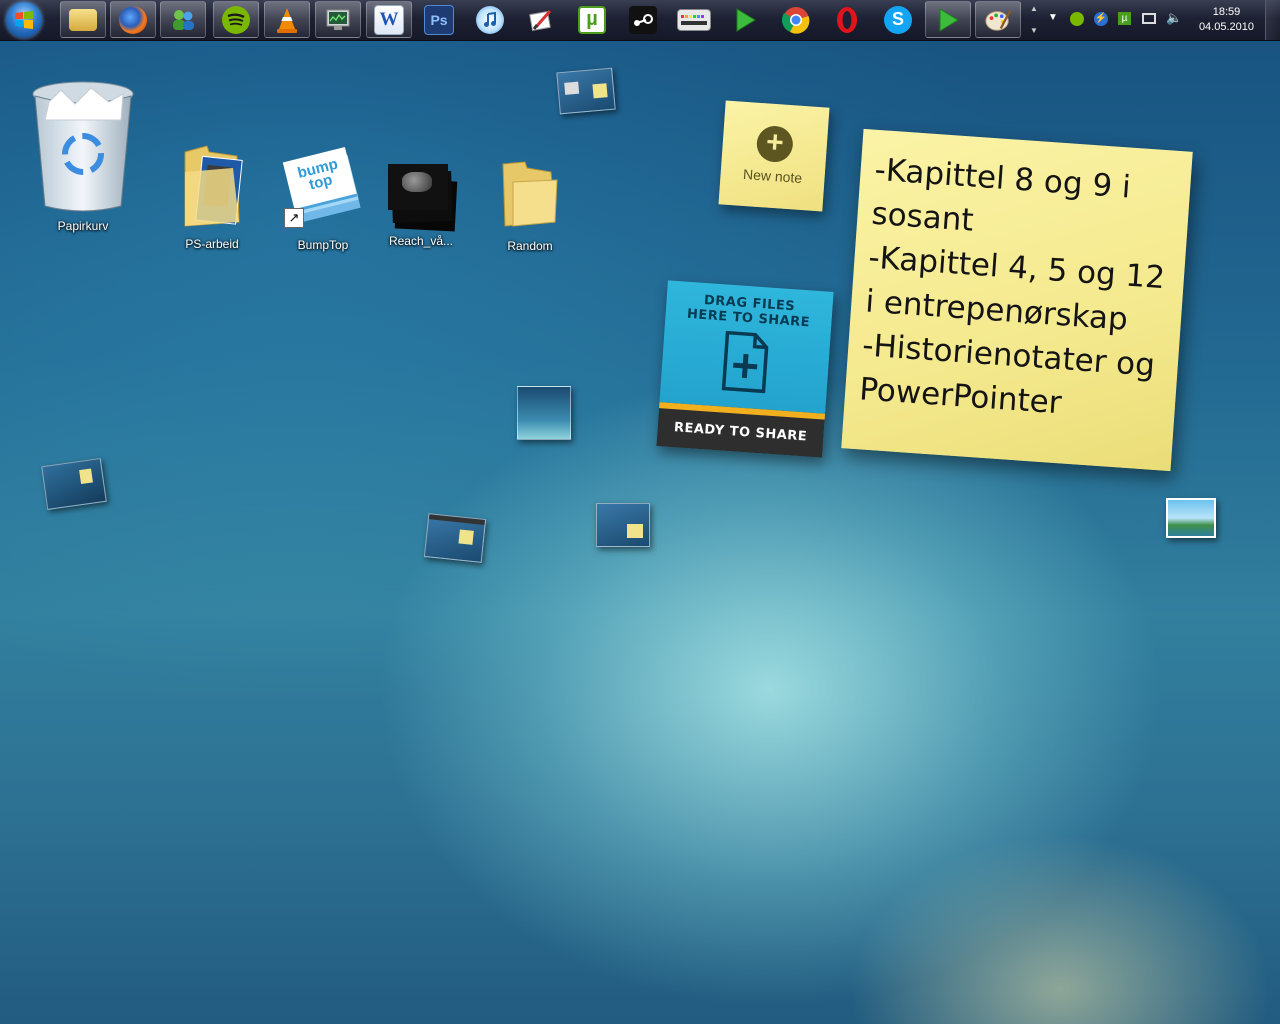  Describe the element at coordinates (1034, 30) in the screenshot. I see `chevron-down-icon: ▼` at that location.